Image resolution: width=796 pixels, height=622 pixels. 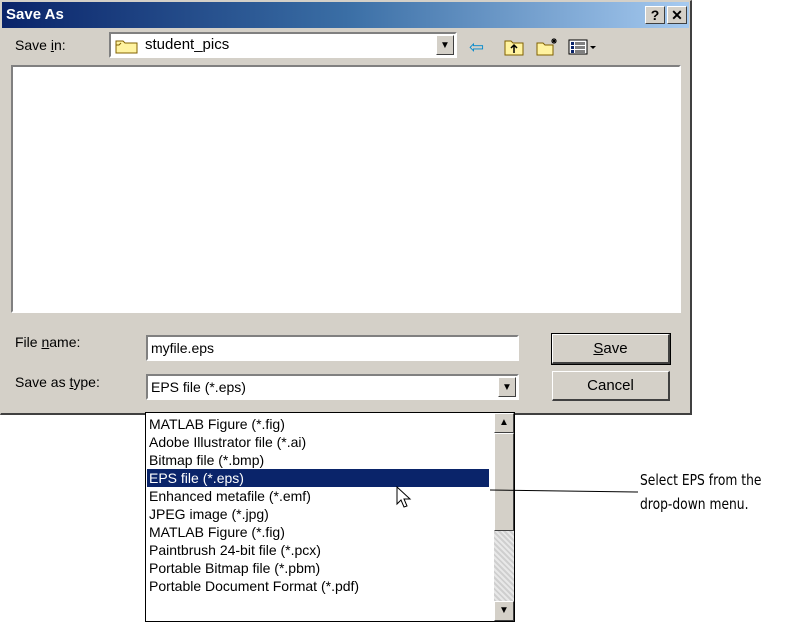 I want to click on save-type-combo: EPS file (*.eps) ▼, so click(x=332, y=387).